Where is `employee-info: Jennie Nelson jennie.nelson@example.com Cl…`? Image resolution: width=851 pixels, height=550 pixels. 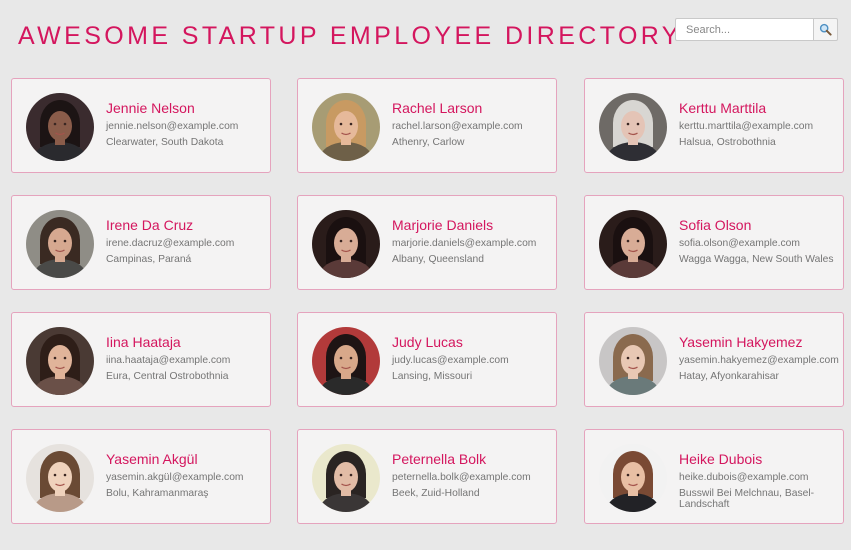 employee-info: Jennie Nelson jennie.nelson@example.com Cl… is located at coordinates (188, 123).